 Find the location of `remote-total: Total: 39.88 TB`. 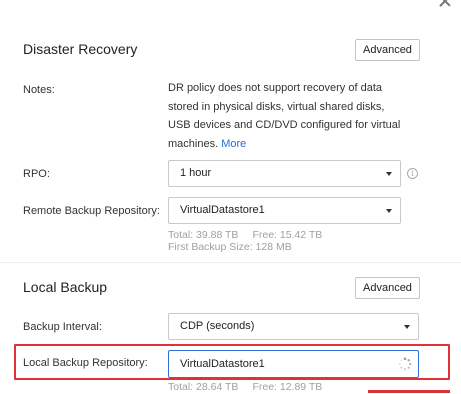

remote-total: Total: 39.88 TB is located at coordinates (203, 235).